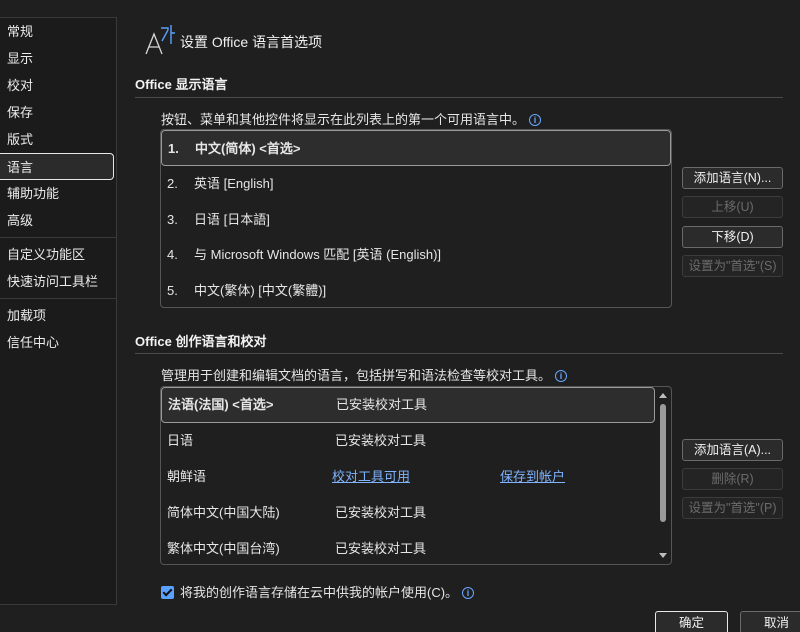 This screenshot has width=800, height=632. I want to click on set-preferred-authoring-button: 设置为"首选"(P), so click(732, 508).